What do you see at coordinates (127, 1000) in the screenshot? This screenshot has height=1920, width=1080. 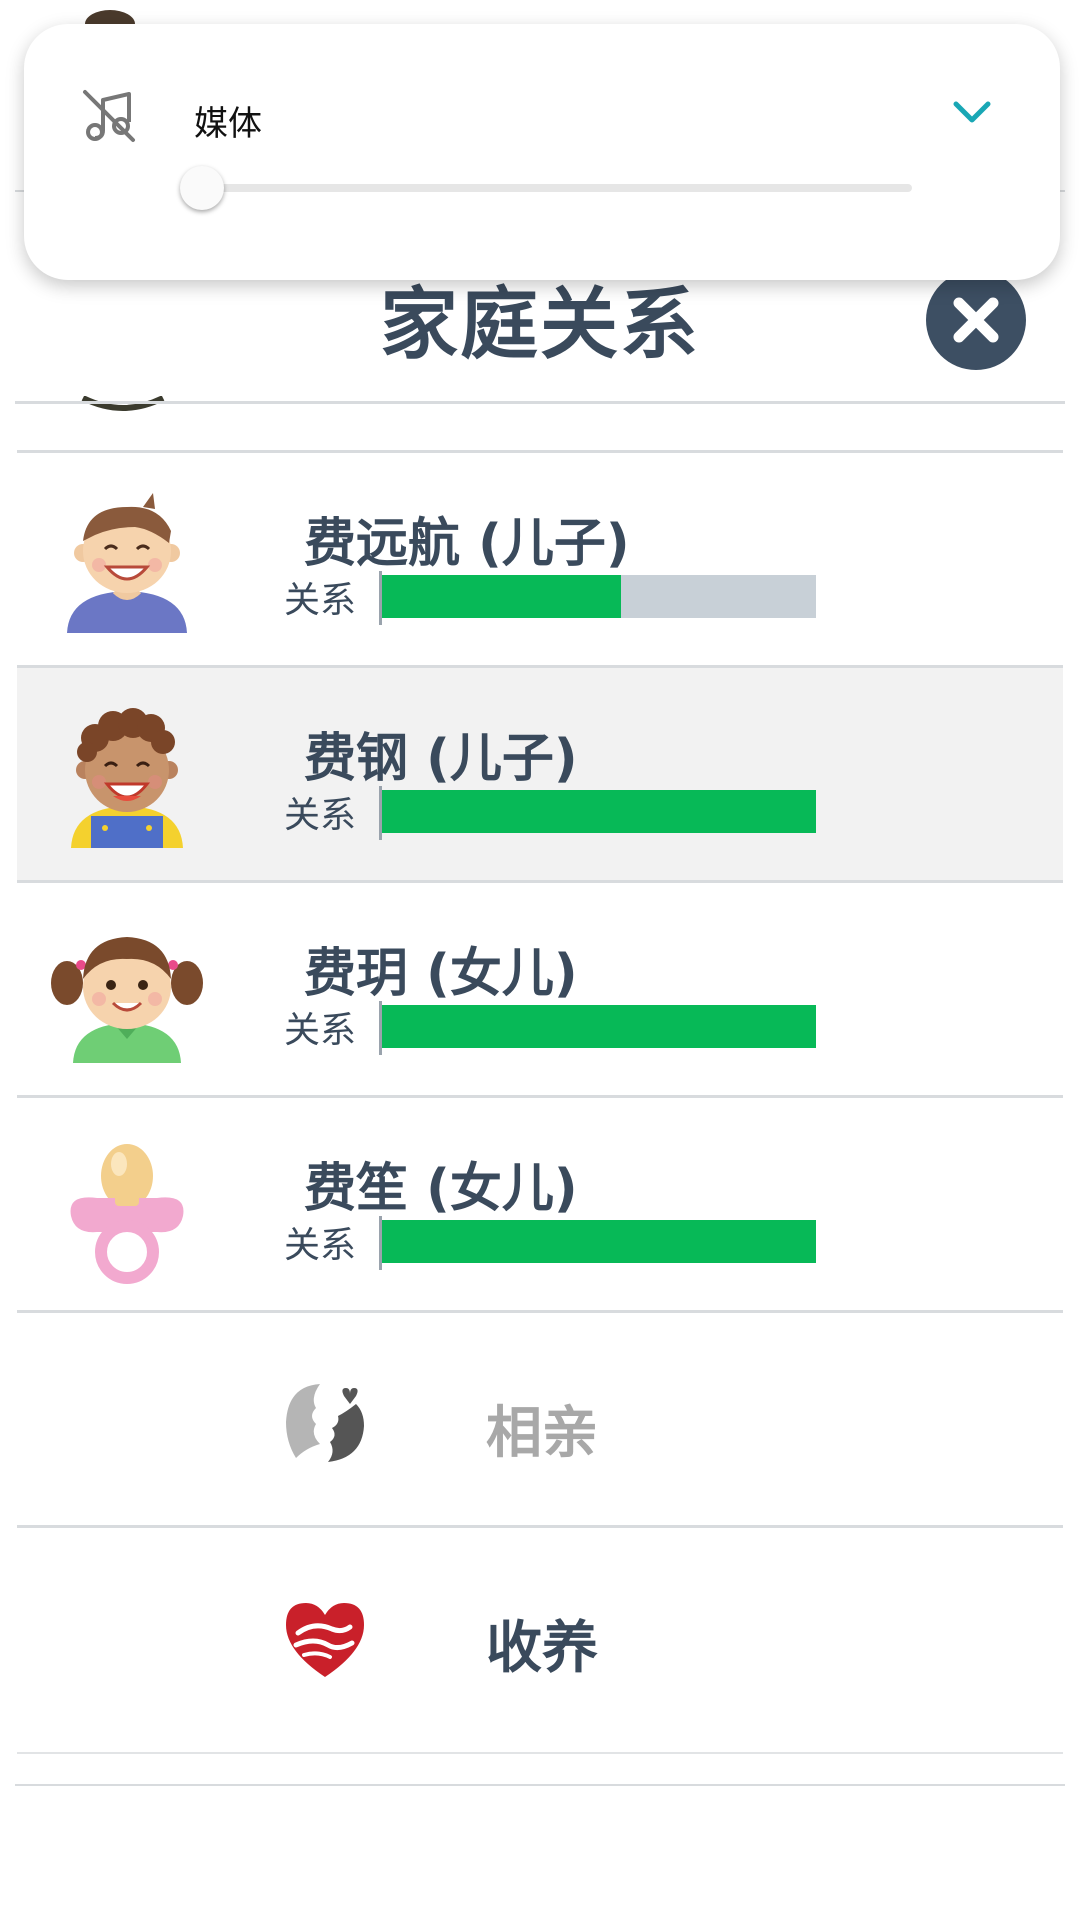 I see `girl-pigtails-avatar` at bounding box center [127, 1000].